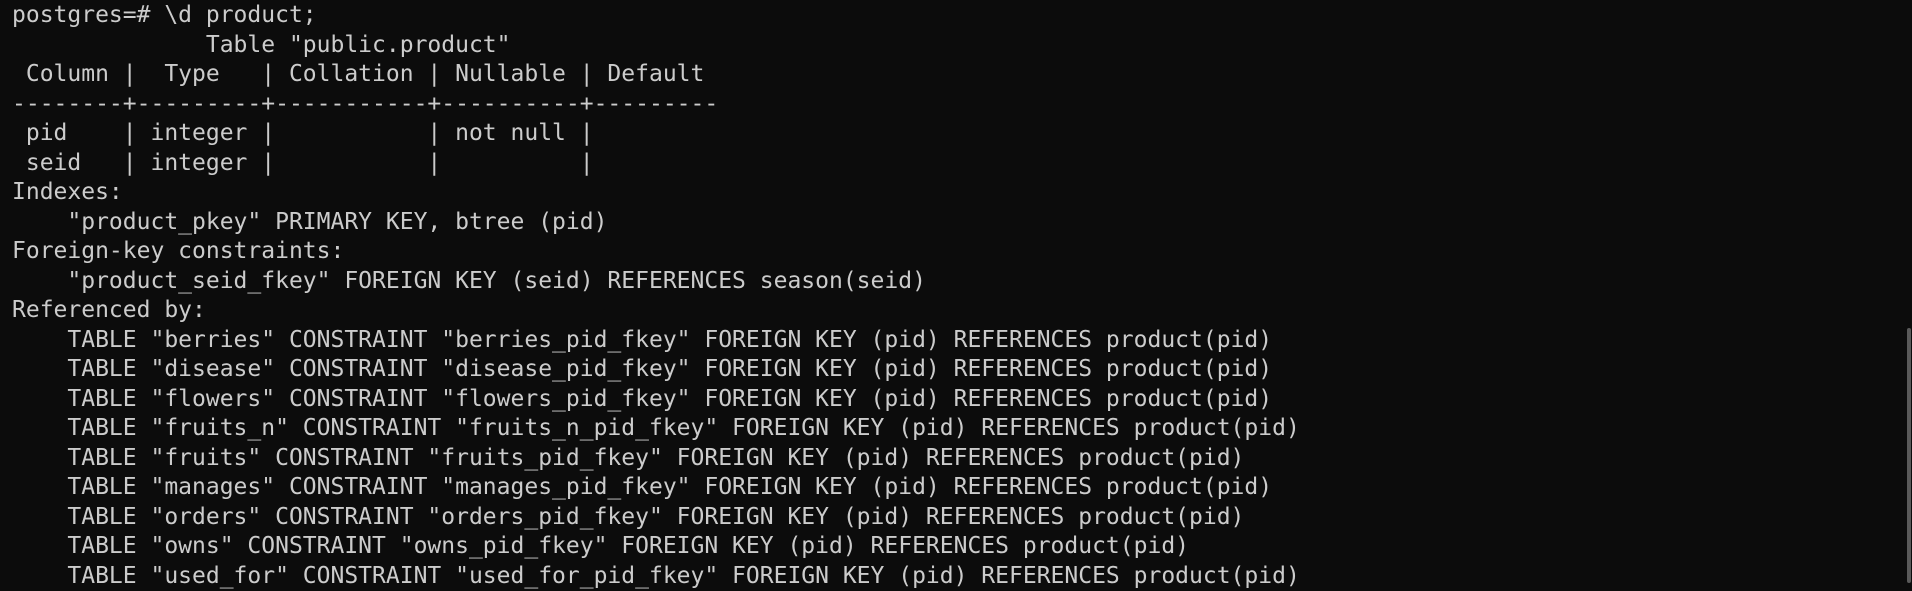 Image resolution: width=1912 pixels, height=591 pixels. What do you see at coordinates (1908, 294) in the screenshot?
I see `scrollbar` at bounding box center [1908, 294].